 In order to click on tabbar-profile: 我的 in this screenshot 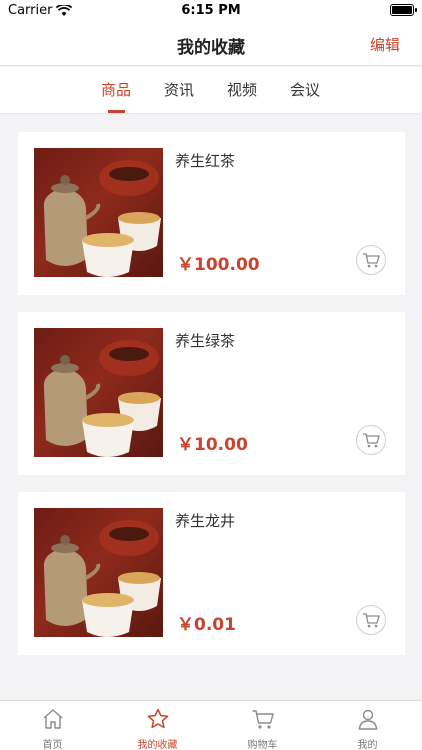, I will do `click(367, 725)`.